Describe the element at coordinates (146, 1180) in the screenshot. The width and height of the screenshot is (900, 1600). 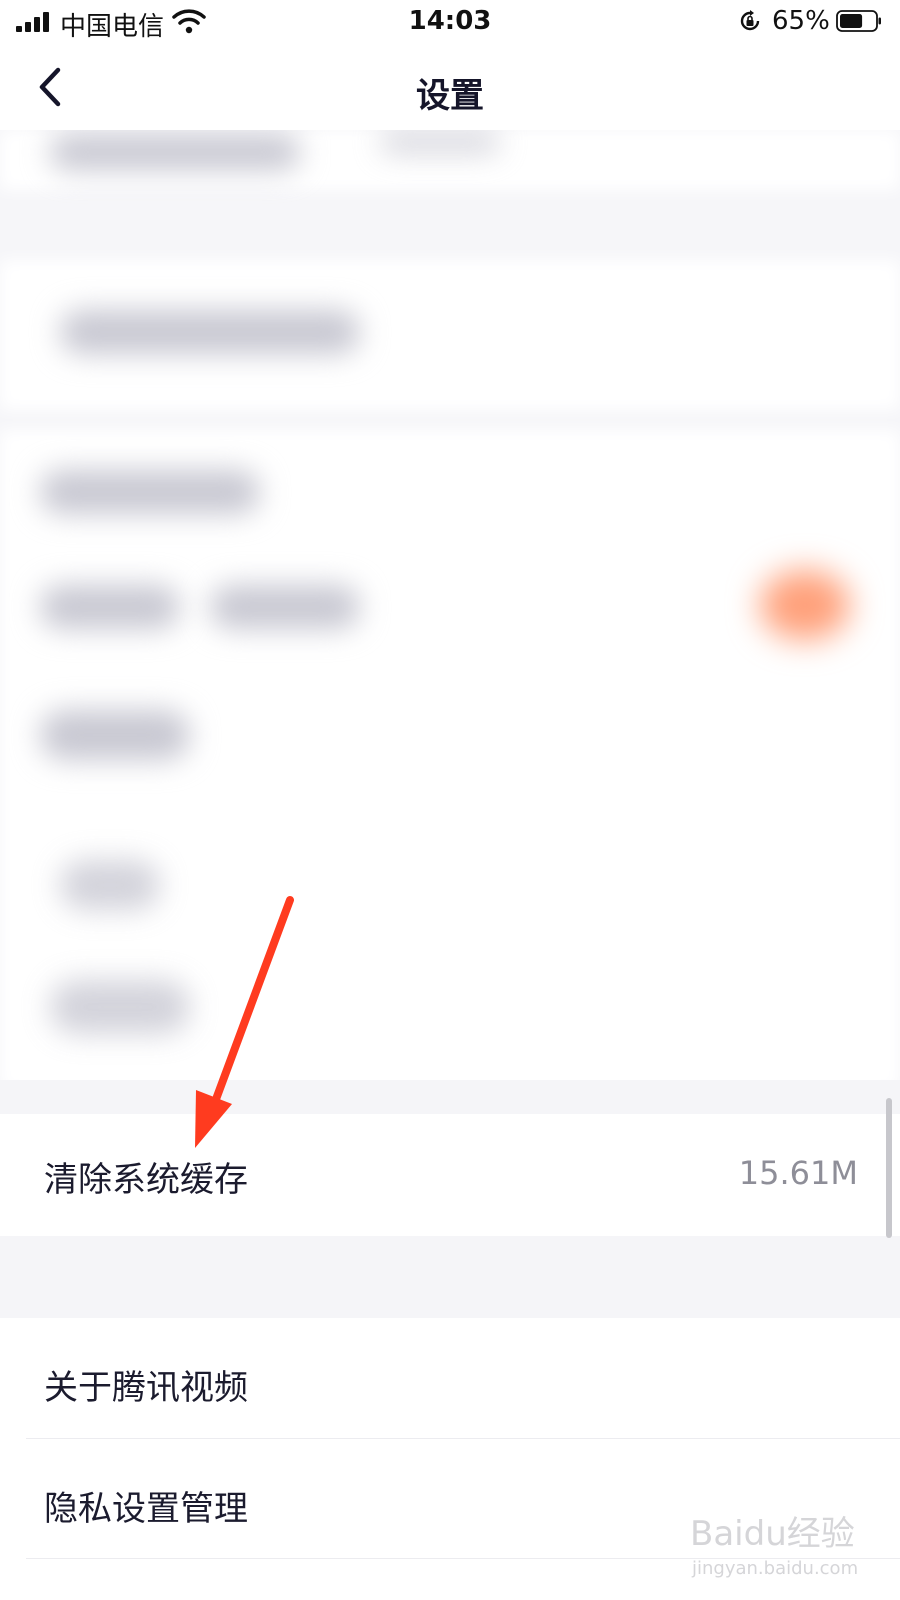
I see `clear-cache-label: 清除系统缓存` at that location.